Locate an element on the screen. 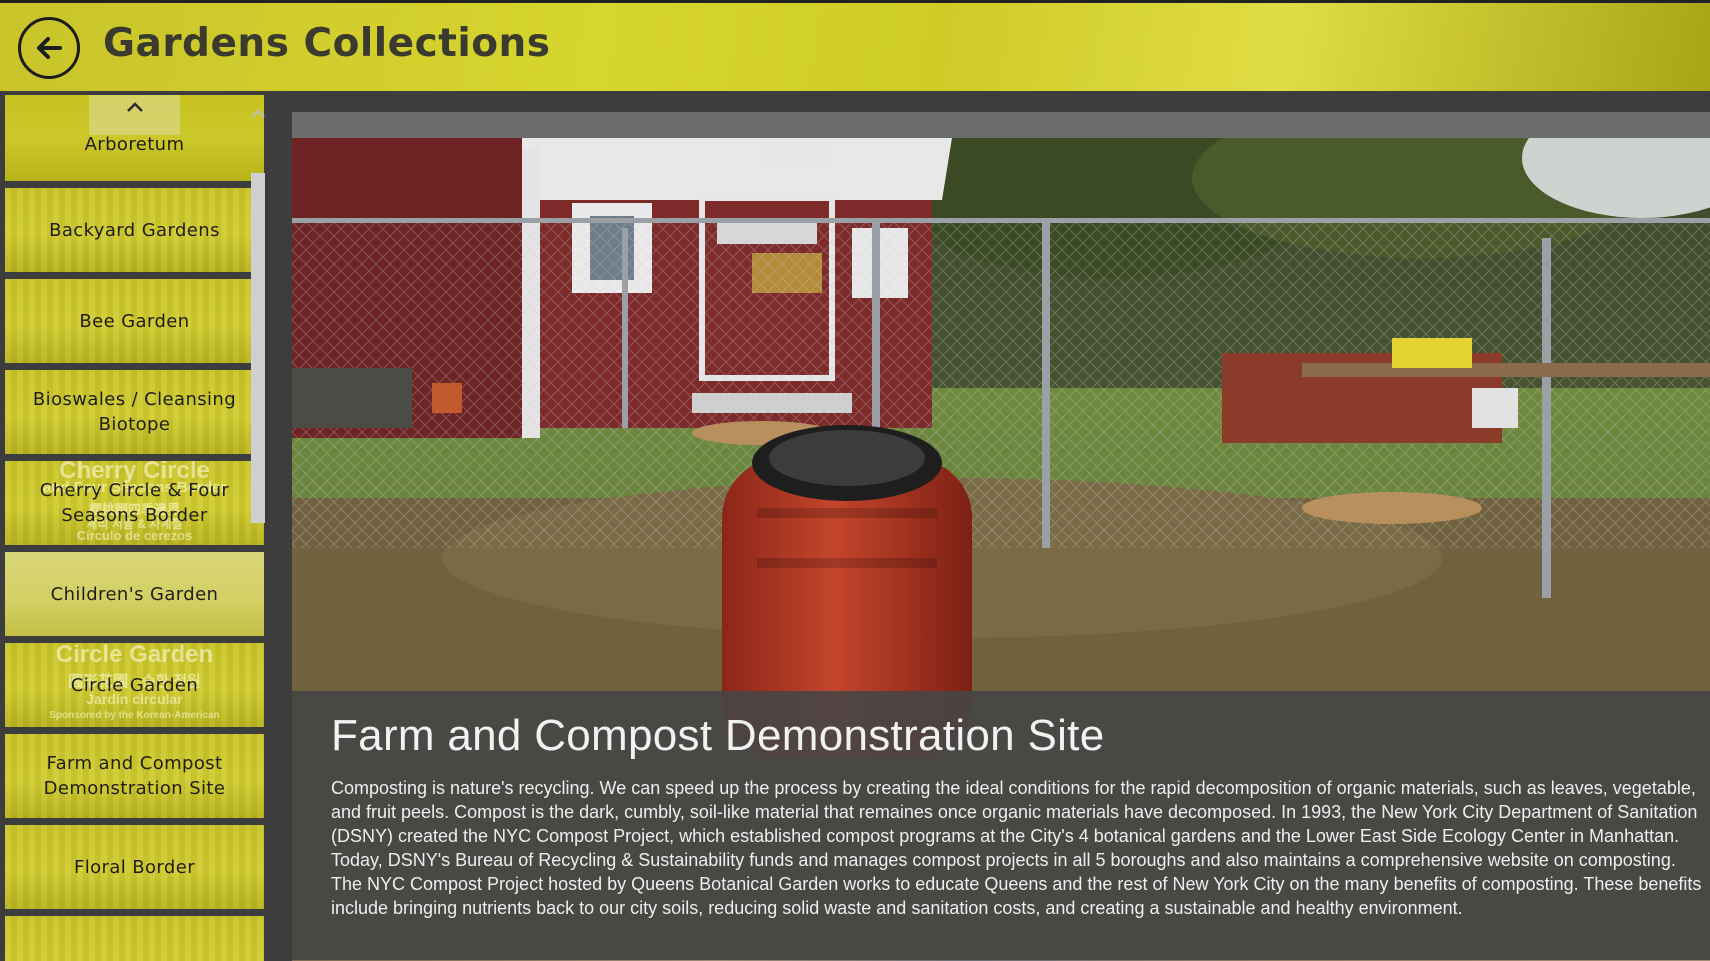 Image resolution: width=1710 pixels, height=961 pixels. tile-overlay-text: Círculo de cerezos is located at coordinates (134, 535).